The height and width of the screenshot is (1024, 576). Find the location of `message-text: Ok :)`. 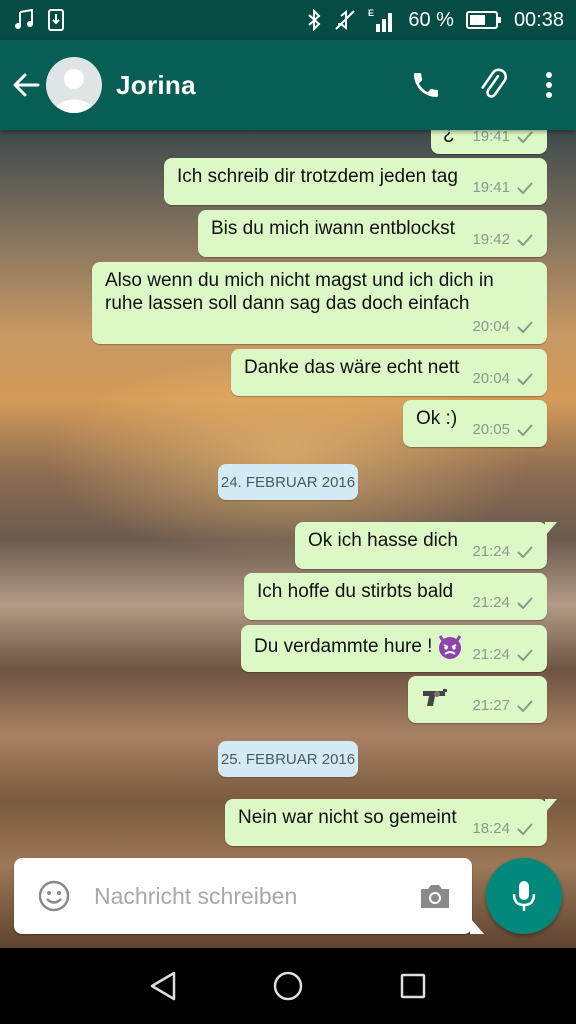

message-text: Ok :) is located at coordinates (437, 418).